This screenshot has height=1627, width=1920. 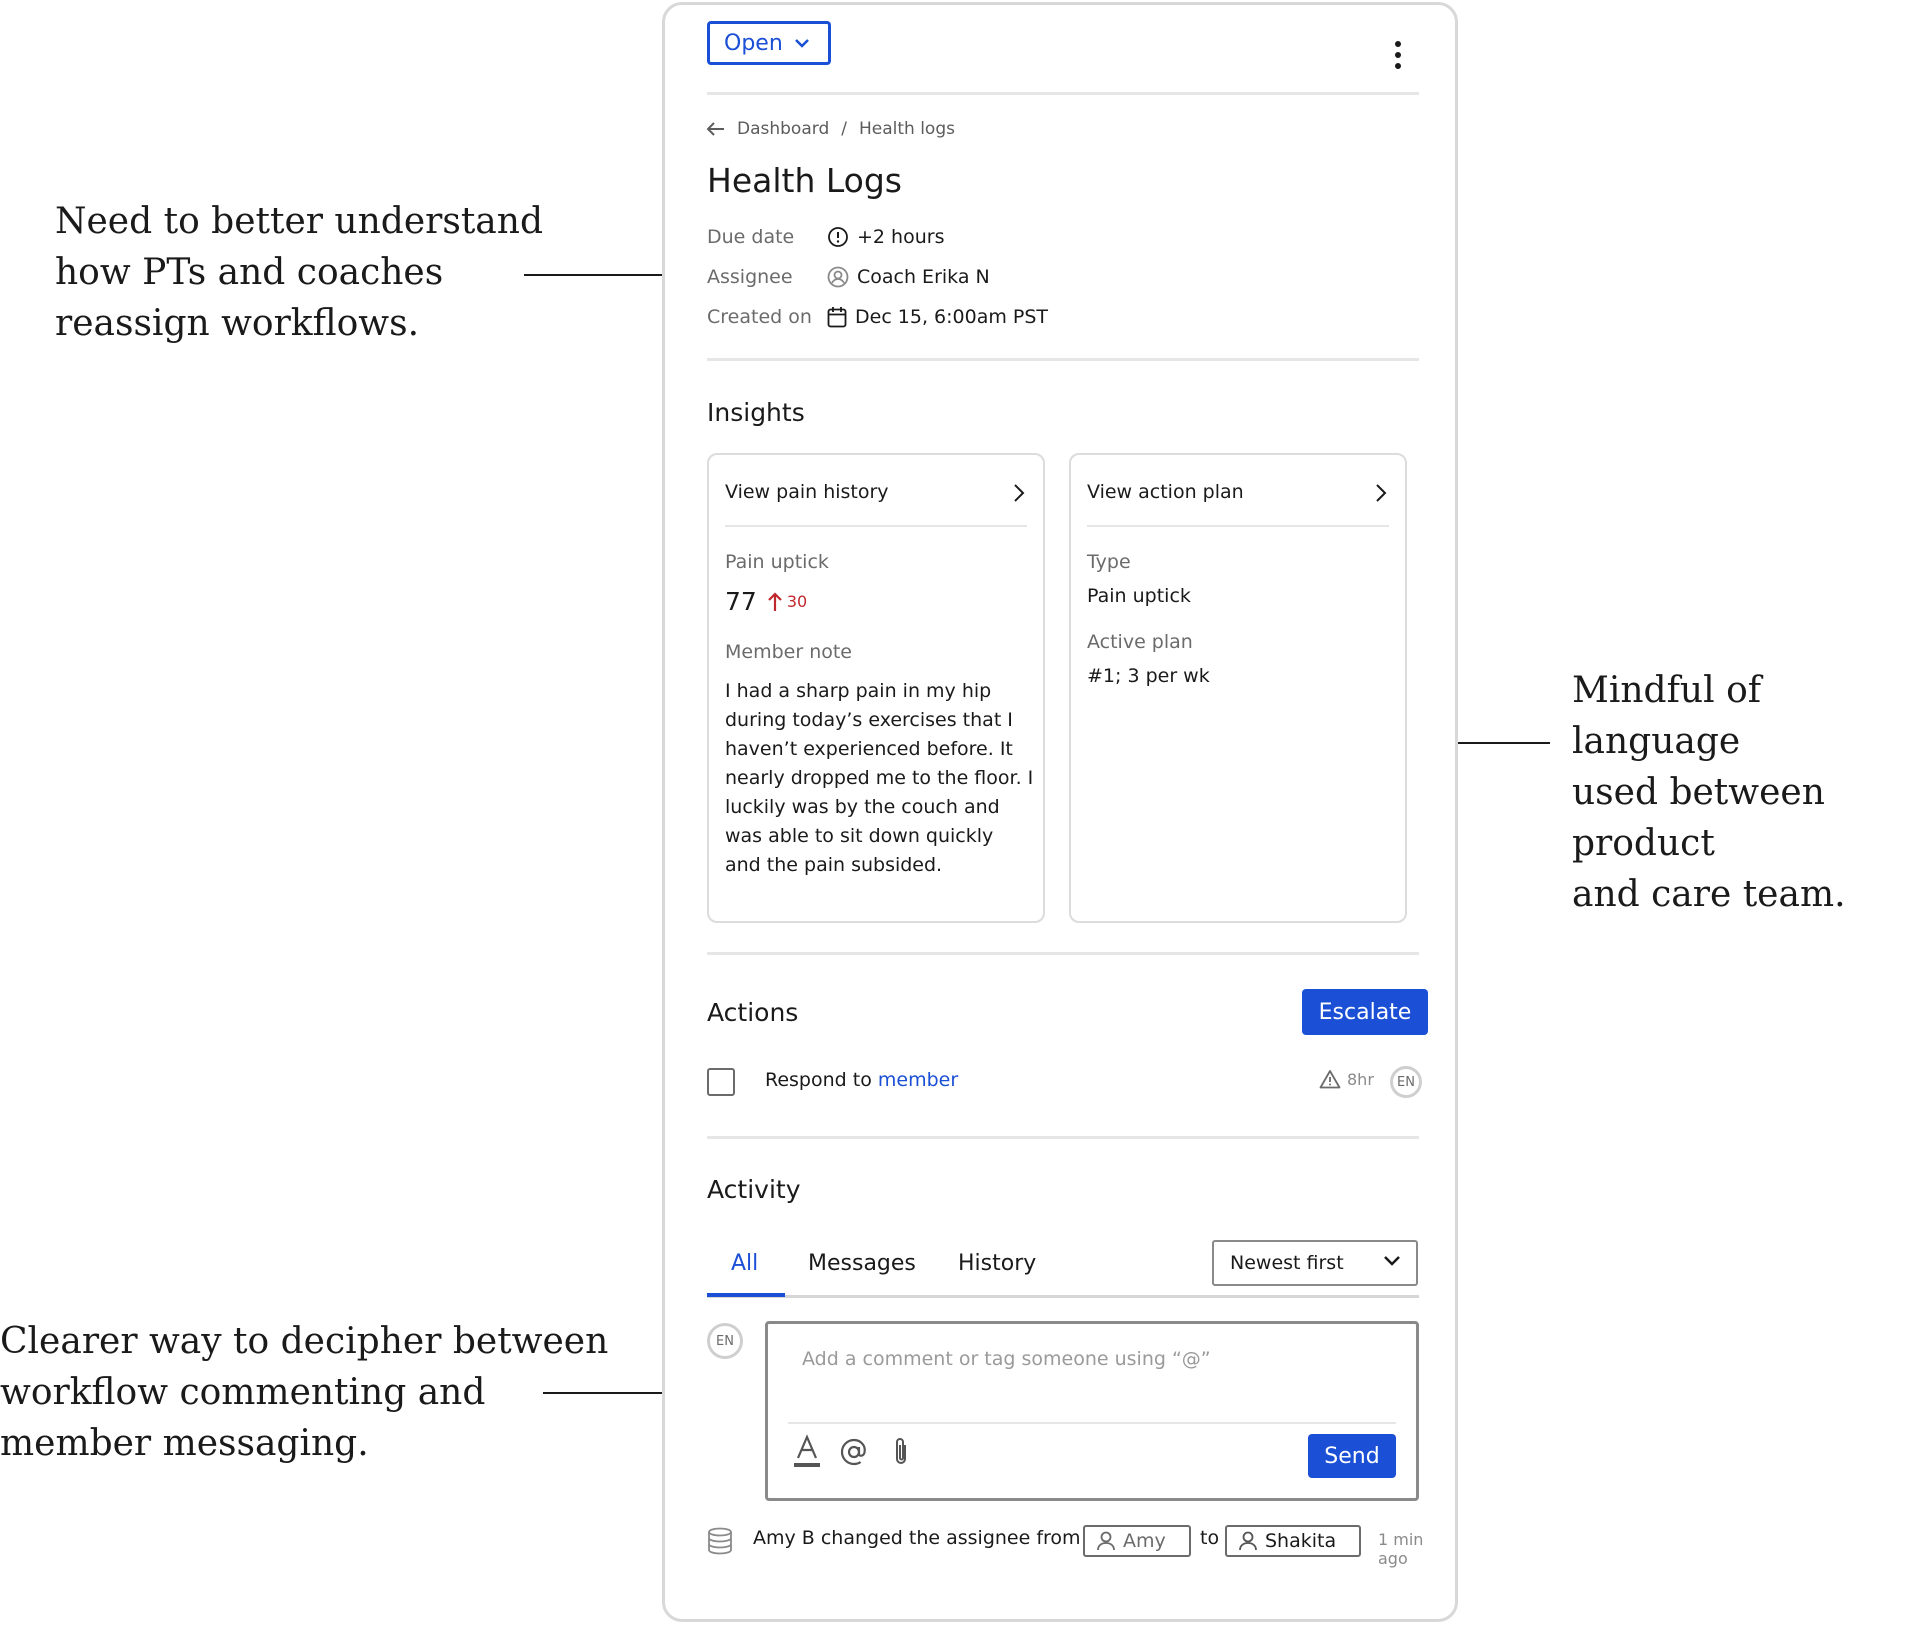 I want to click on member-link: member, so click(x=918, y=1080).